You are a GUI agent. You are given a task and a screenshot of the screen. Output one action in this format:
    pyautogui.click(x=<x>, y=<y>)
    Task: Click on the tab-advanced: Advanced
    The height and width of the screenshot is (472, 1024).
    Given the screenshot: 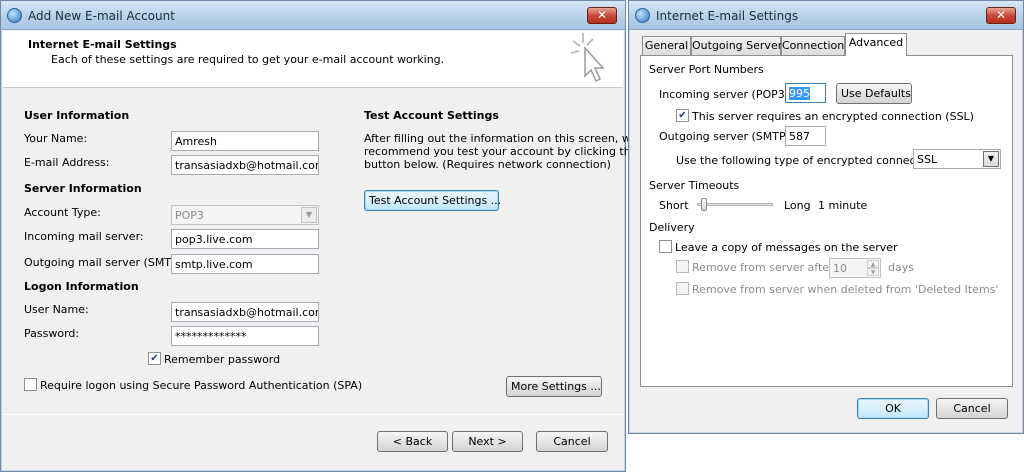 What is the action you would take?
    pyautogui.click(x=876, y=44)
    